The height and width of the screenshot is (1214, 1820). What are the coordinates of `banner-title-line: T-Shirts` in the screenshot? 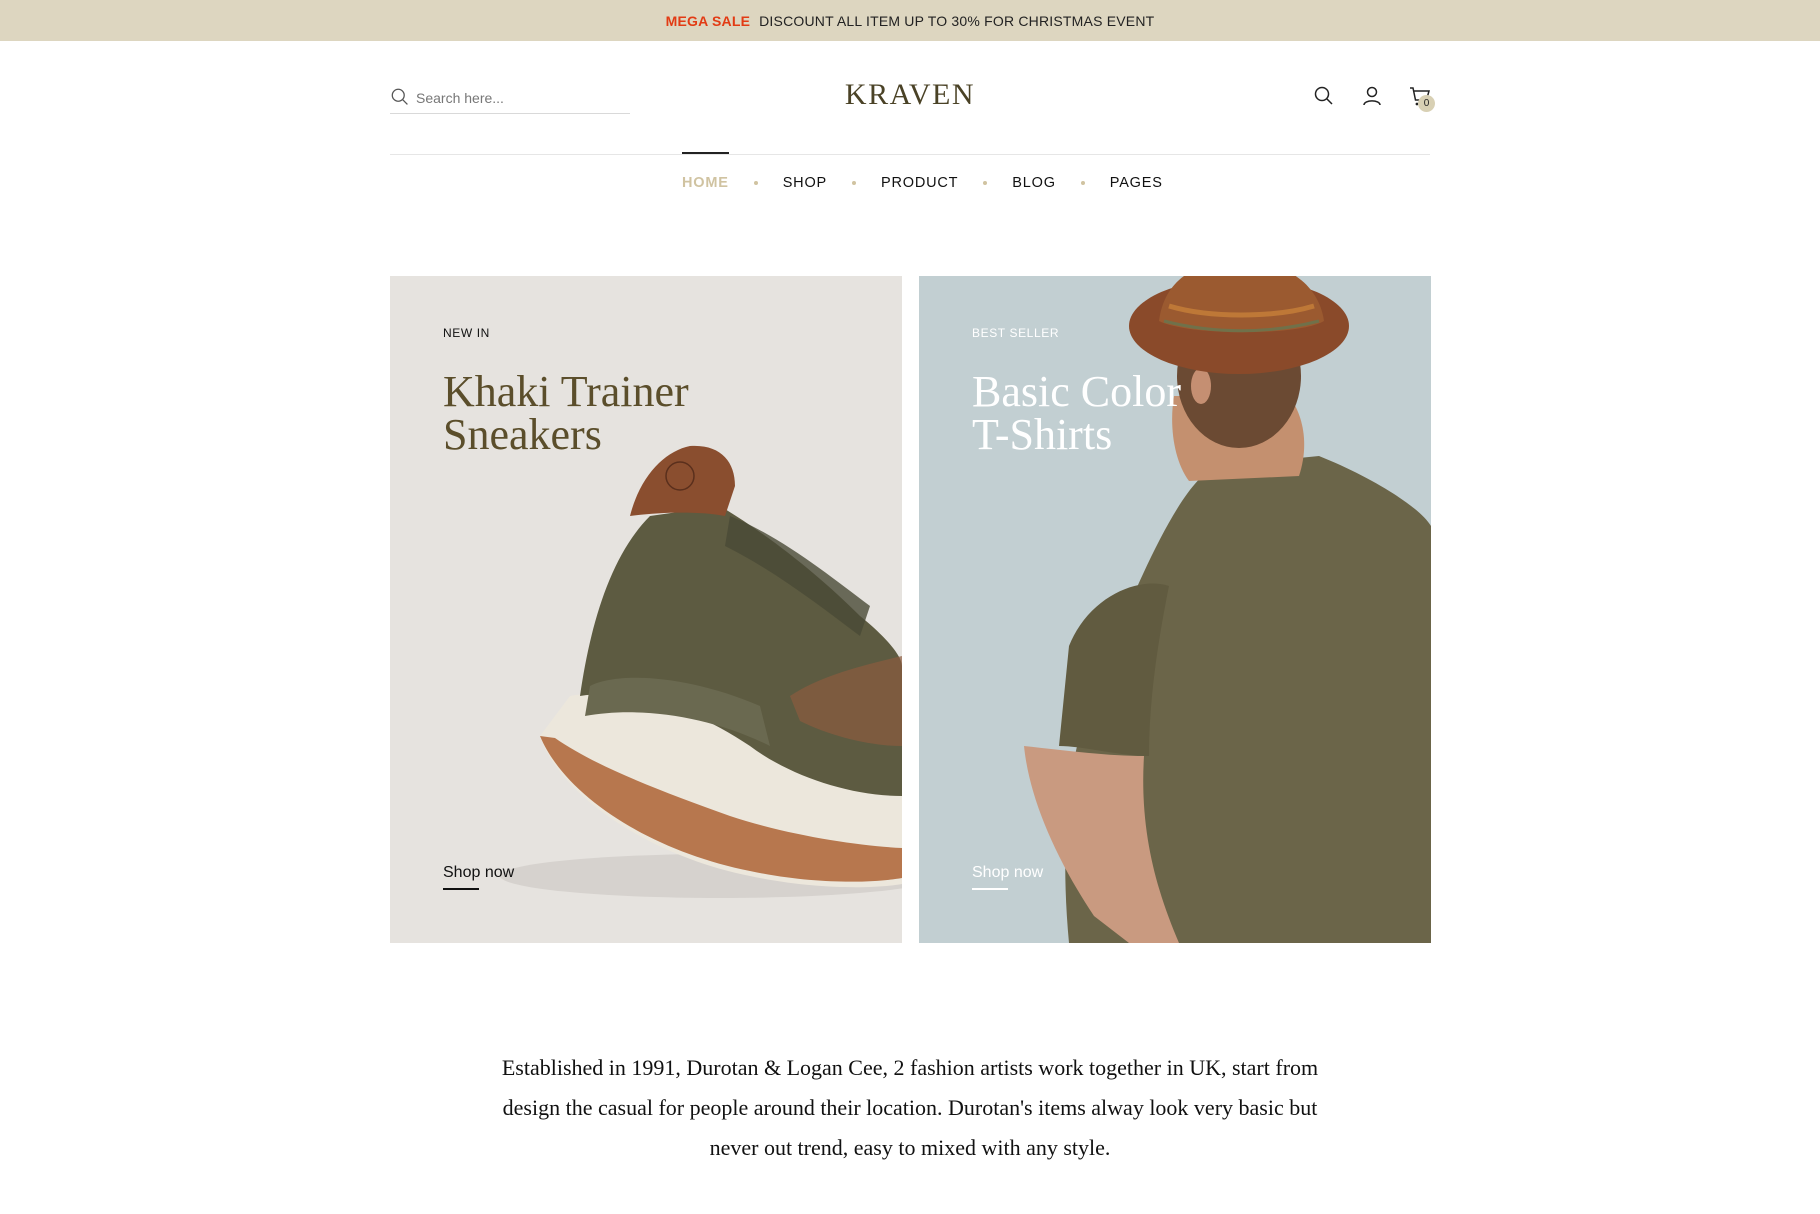 It's located at (1042, 434).